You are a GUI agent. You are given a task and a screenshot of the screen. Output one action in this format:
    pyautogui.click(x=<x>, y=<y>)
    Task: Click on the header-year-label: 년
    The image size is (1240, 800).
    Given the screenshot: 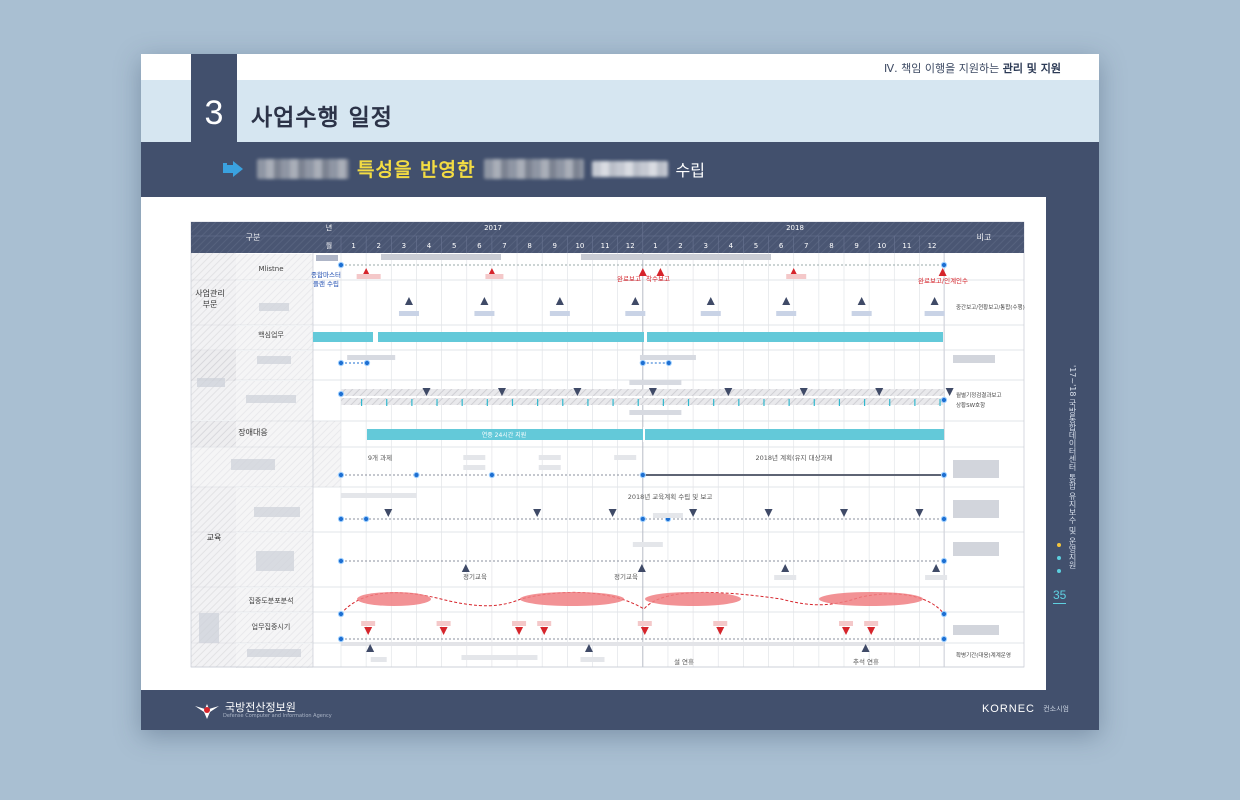 What is the action you would take?
    pyautogui.click(x=329, y=227)
    